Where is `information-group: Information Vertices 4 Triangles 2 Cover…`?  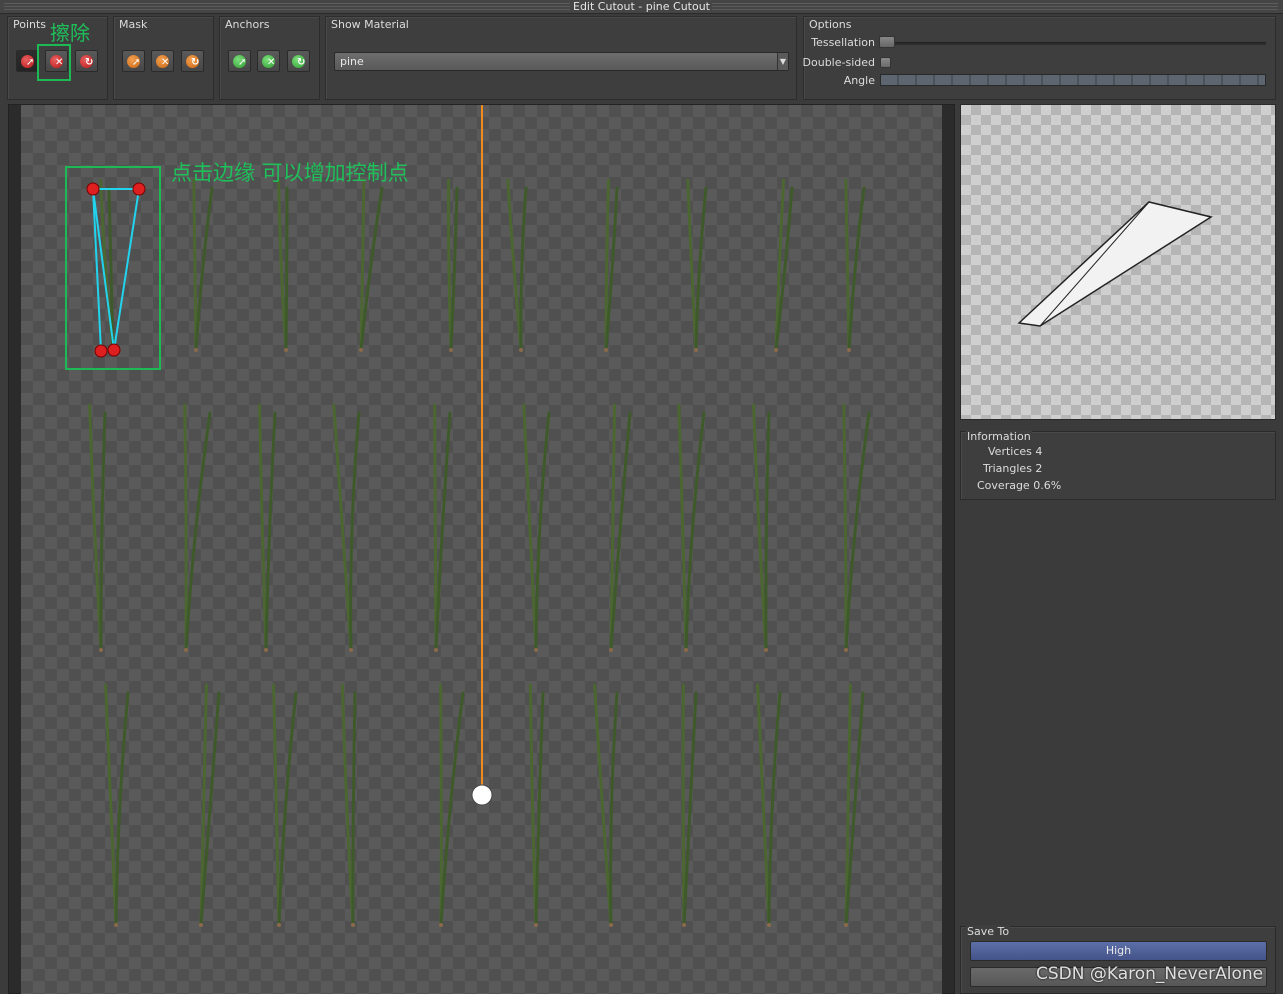
information-group: Information Vertices 4 Triangles 2 Cover… is located at coordinates (1118, 465).